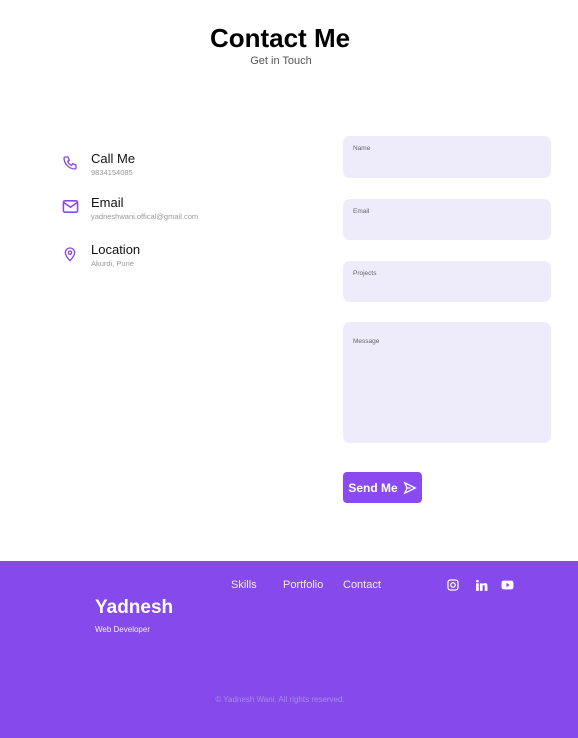 This screenshot has width=578, height=738. What do you see at coordinates (447, 281) in the screenshot?
I see `projects-input: Projects` at bounding box center [447, 281].